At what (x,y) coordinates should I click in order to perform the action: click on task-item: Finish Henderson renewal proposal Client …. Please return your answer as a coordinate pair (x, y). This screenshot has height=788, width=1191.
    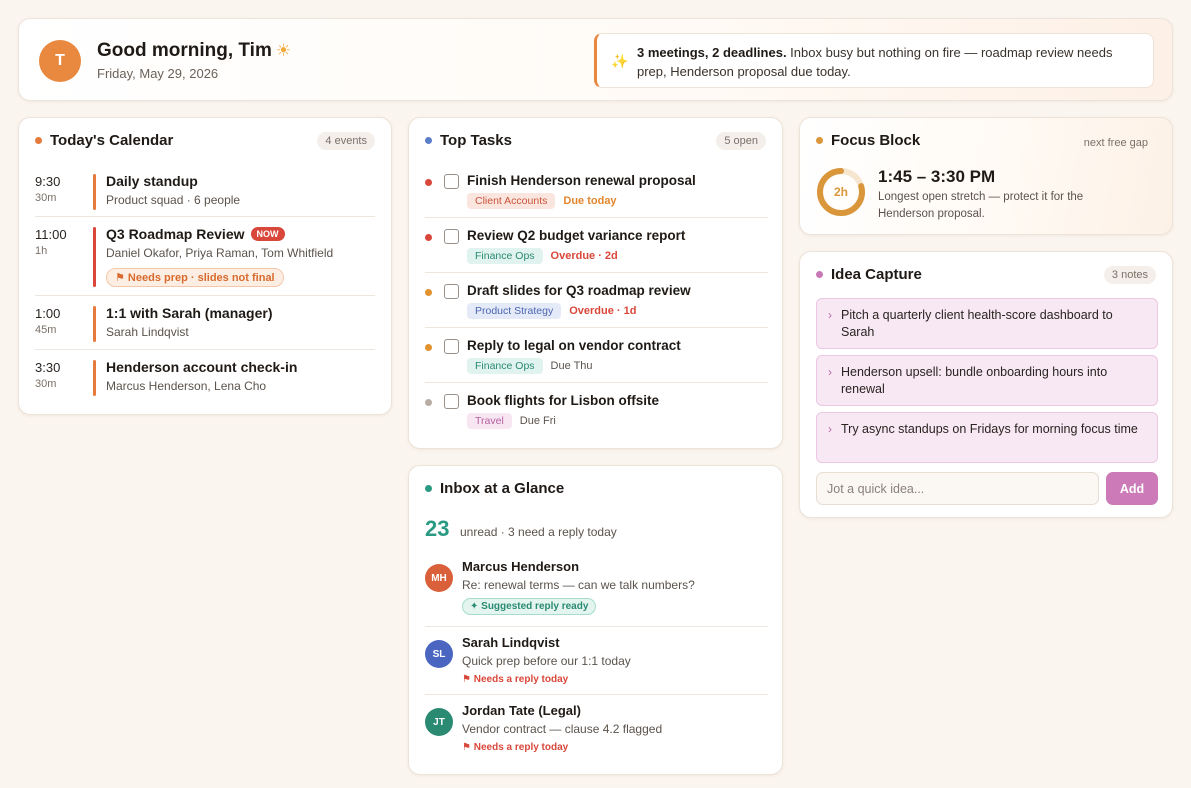
    Looking at the image, I should click on (596, 192).